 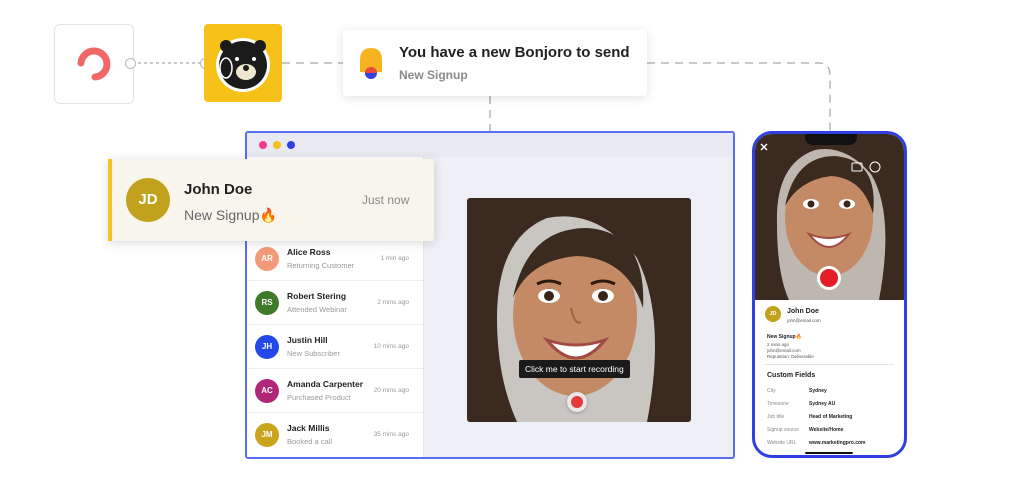 What do you see at coordinates (784, 350) in the screenshot?
I see `phone-event-email: john@email.com` at bounding box center [784, 350].